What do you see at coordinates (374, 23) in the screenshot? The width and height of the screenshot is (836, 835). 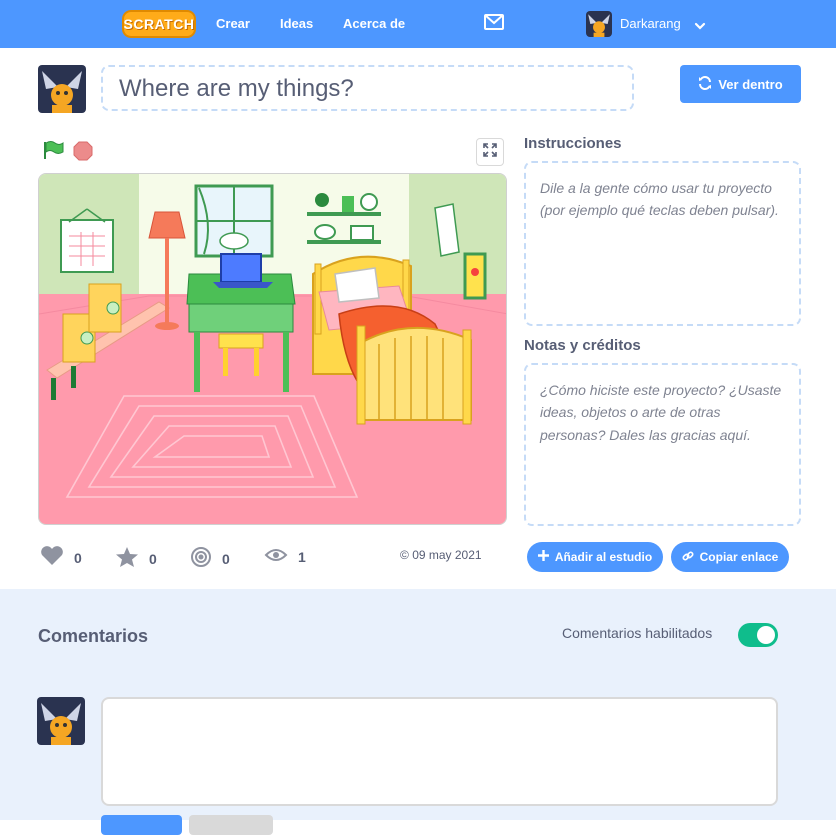 I see `nav-link-about: Acerca de` at bounding box center [374, 23].